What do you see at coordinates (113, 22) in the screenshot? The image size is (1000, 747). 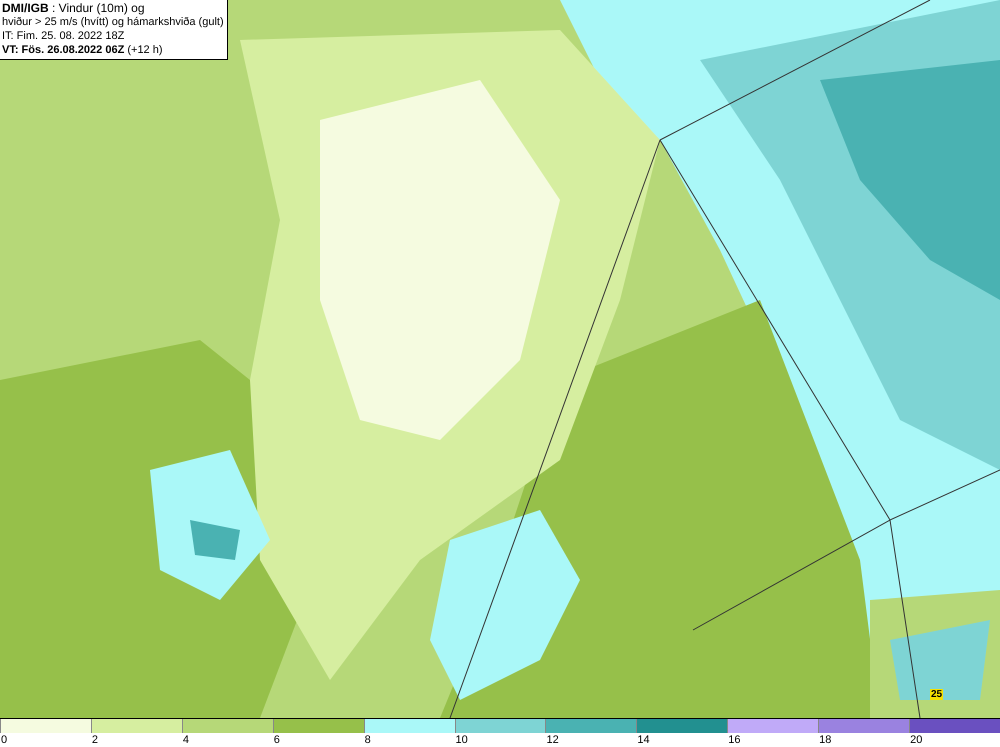 I see `header-text: hviður > 25 m/s (hvítt) og hámarkshviða (gult)` at bounding box center [113, 22].